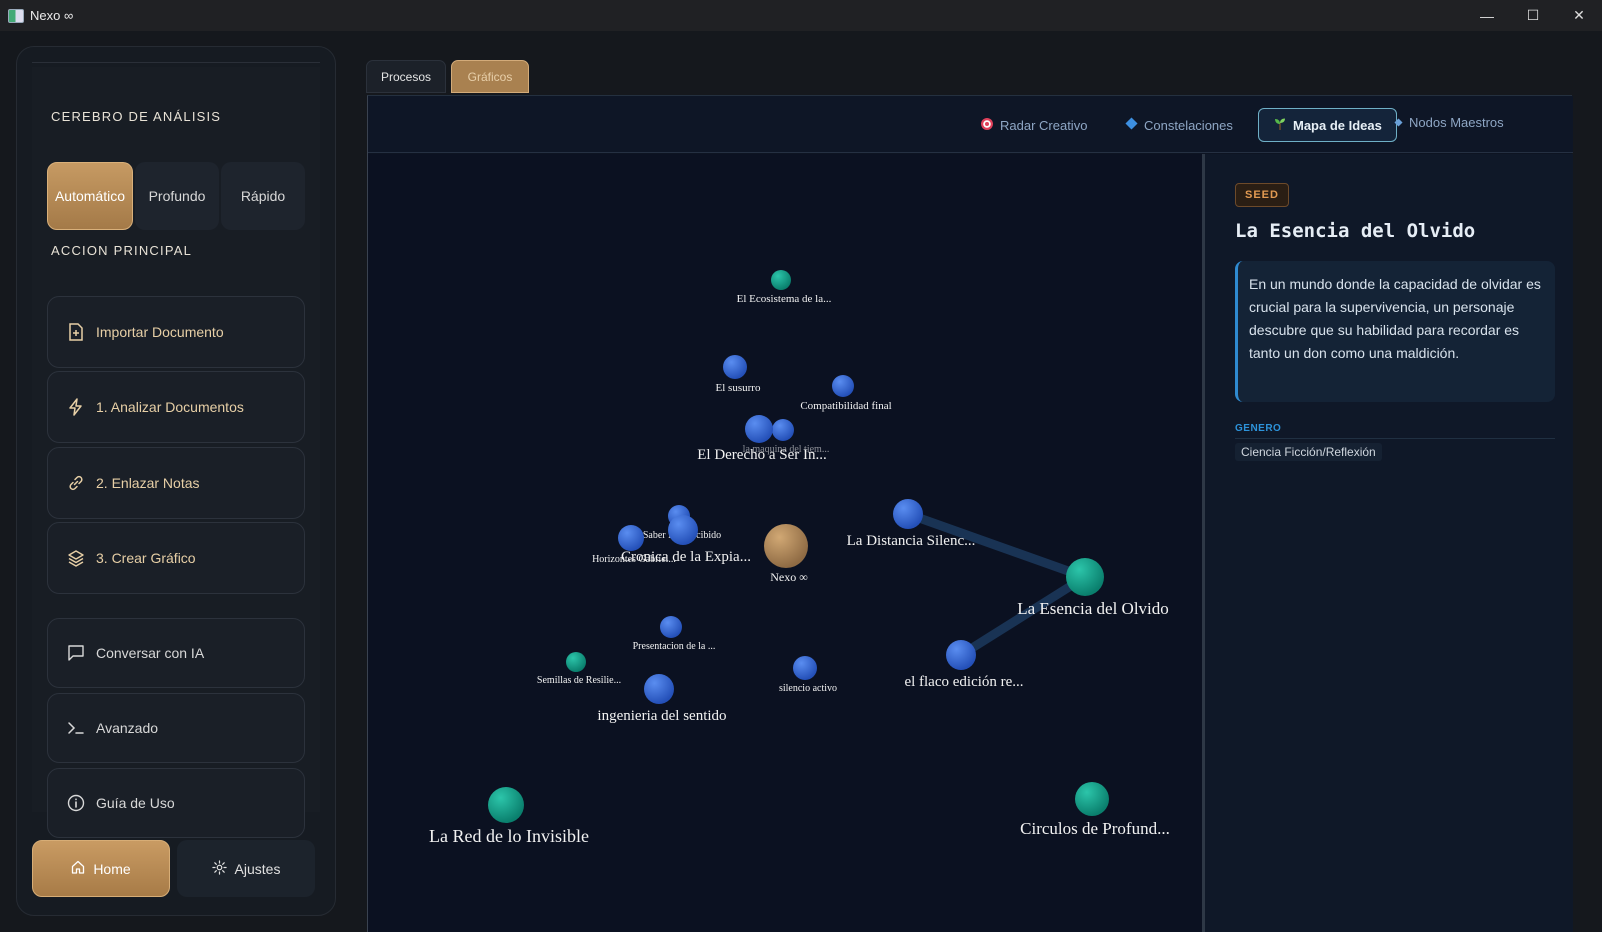 Image resolution: width=1602 pixels, height=932 pixels. I want to click on create-graph-button: 3. Crear Gráfico, so click(176, 558).